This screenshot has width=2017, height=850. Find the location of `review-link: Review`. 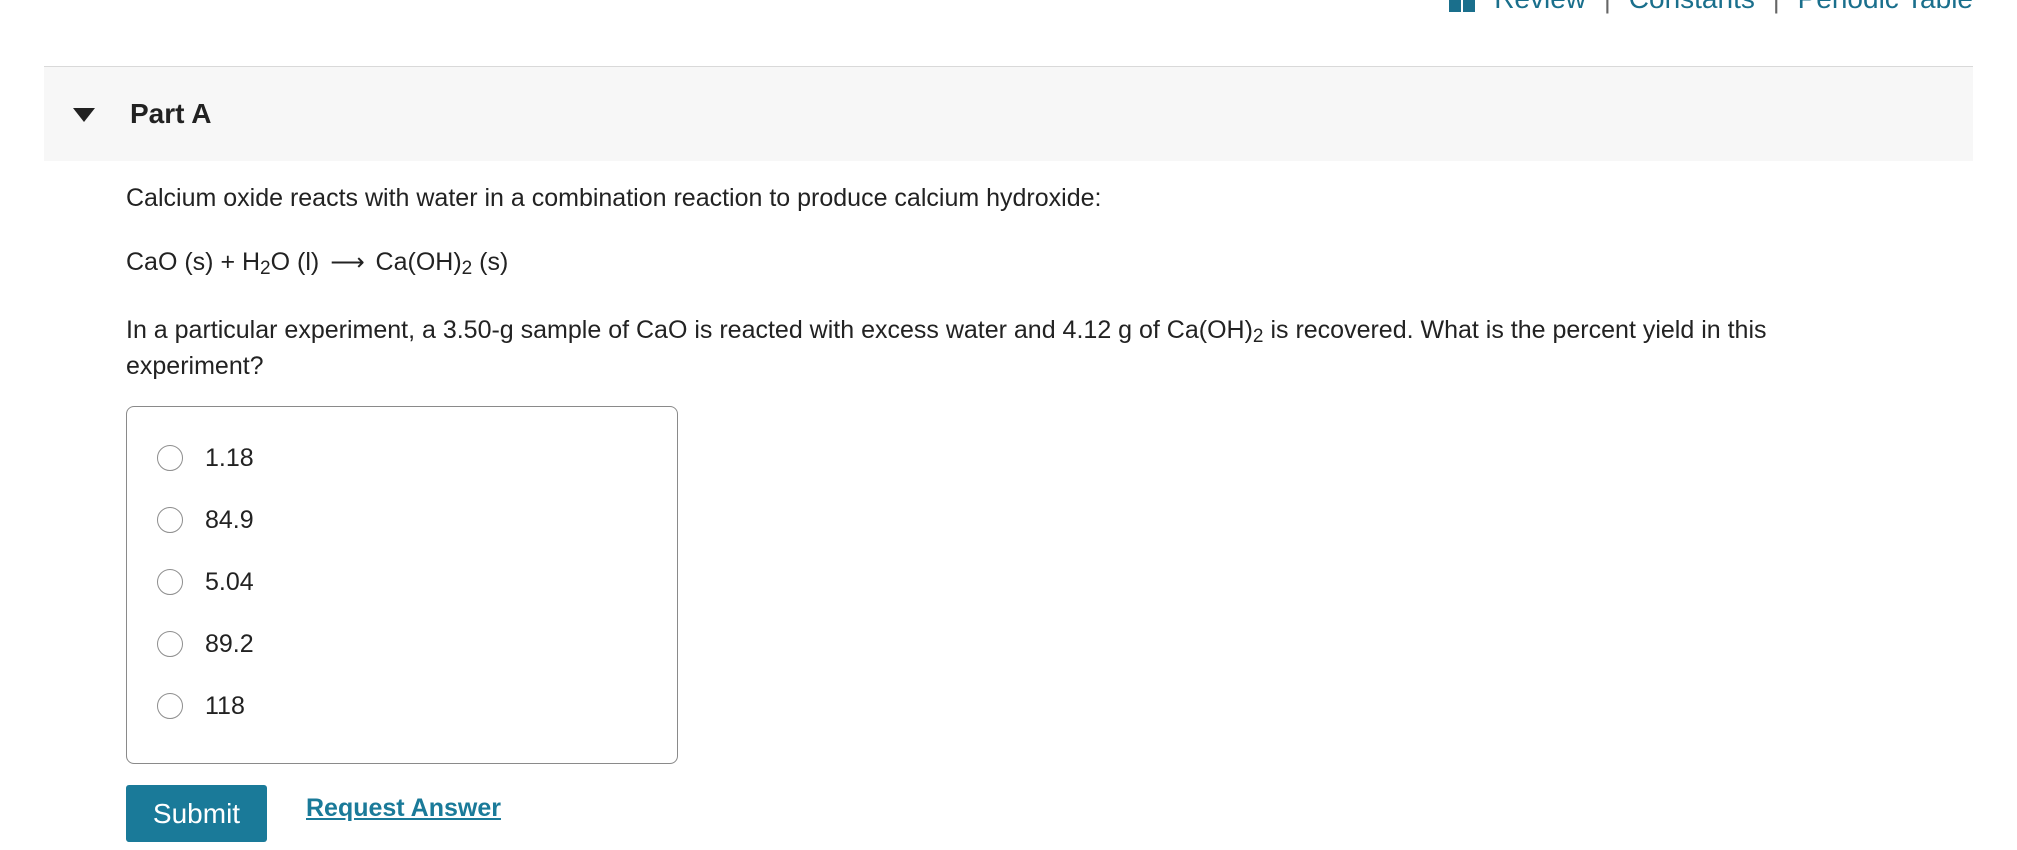

review-link: Review is located at coordinates (1540, 7).